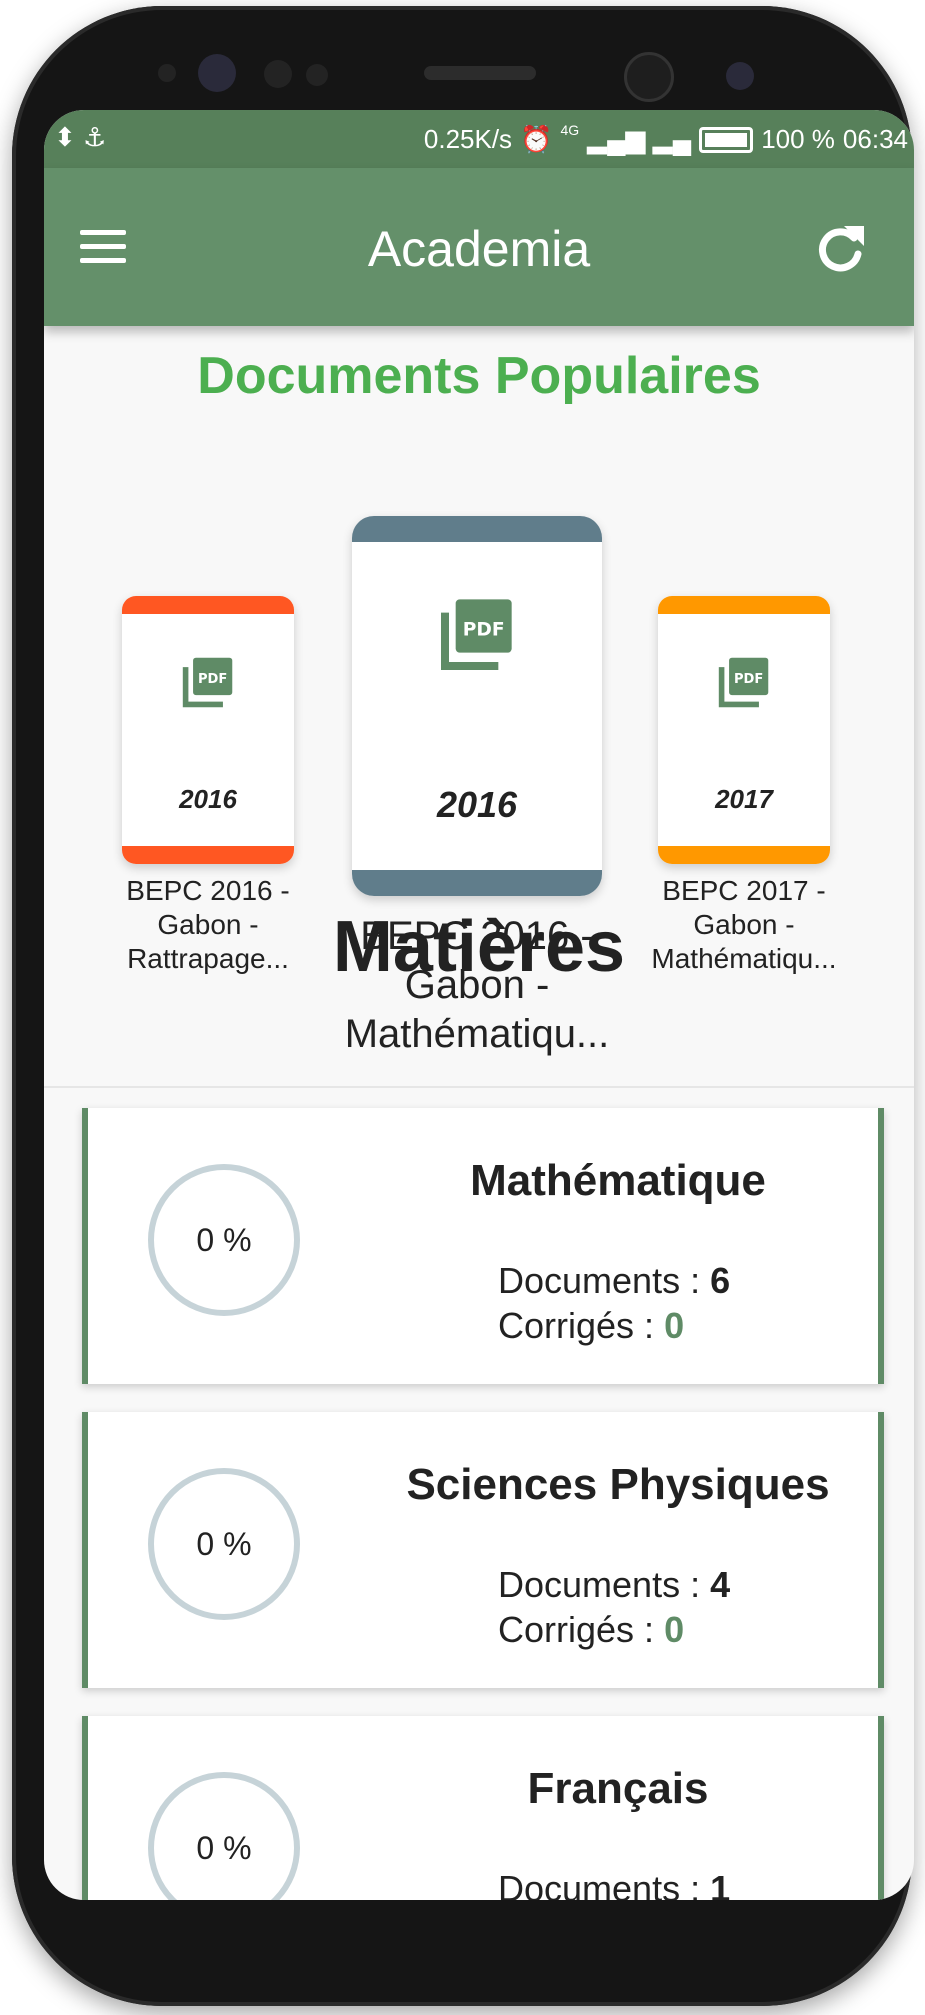 The image size is (925, 2015). Describe the element at coordinates (614, 1280) in the screenshot. I see `documents-count-row: Documents : 6` at that location.